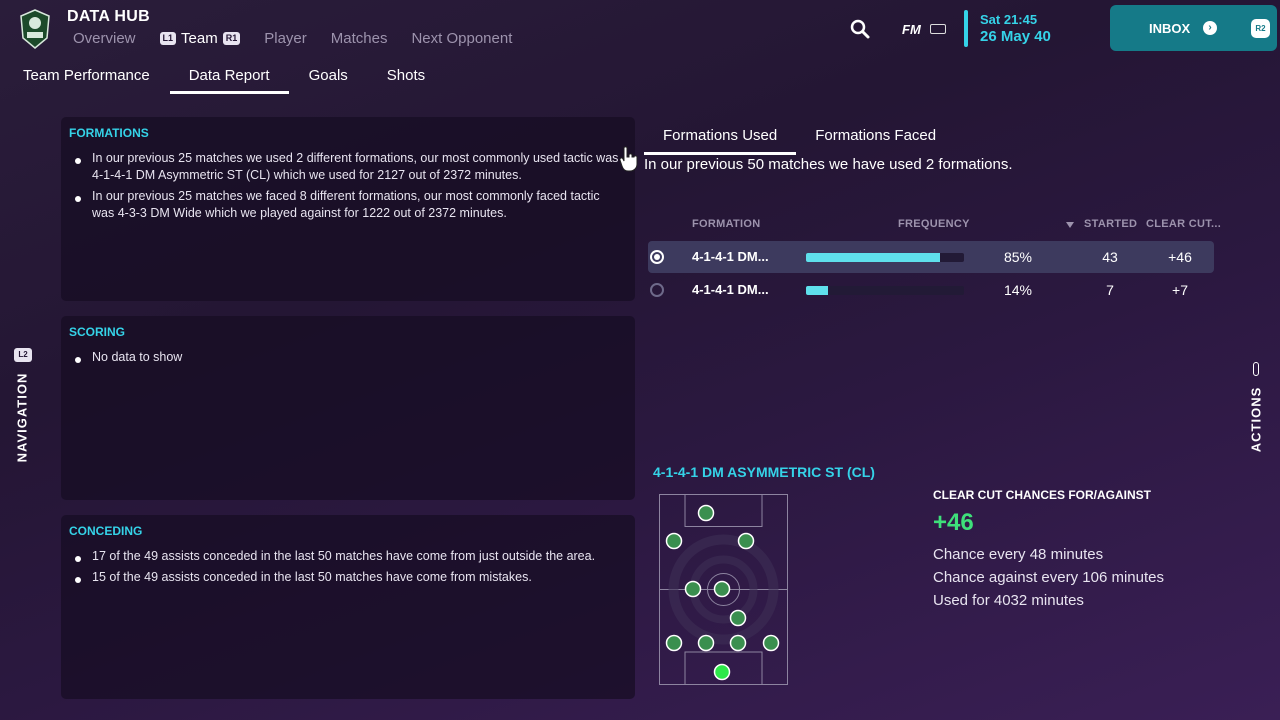  What do you see at coordinates (1008, 600) in the screenshot?
I see `minutes-used: Used for 4032 minutes` at bounding box center [1008, 600].